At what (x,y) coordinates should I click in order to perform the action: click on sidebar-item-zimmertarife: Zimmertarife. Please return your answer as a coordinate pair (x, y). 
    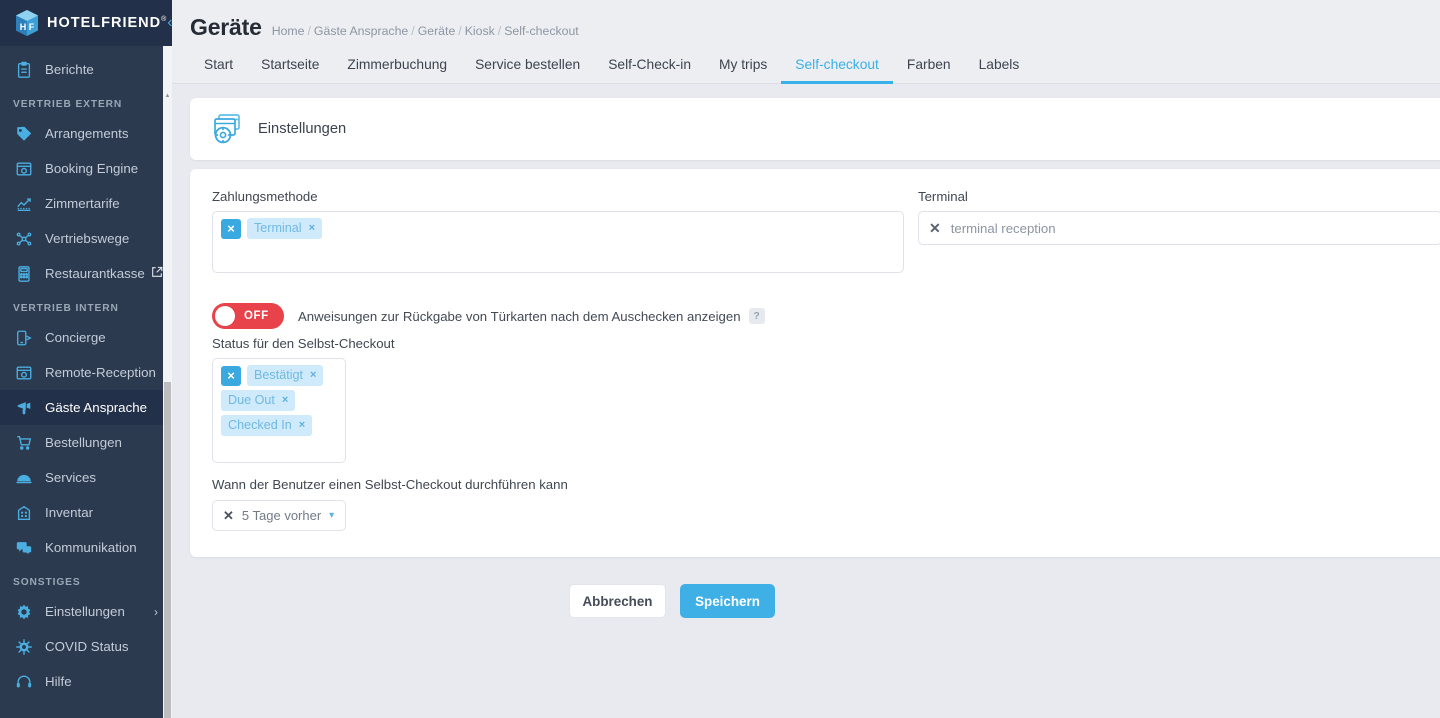
    Looking at the image, I should click on (86, 203).